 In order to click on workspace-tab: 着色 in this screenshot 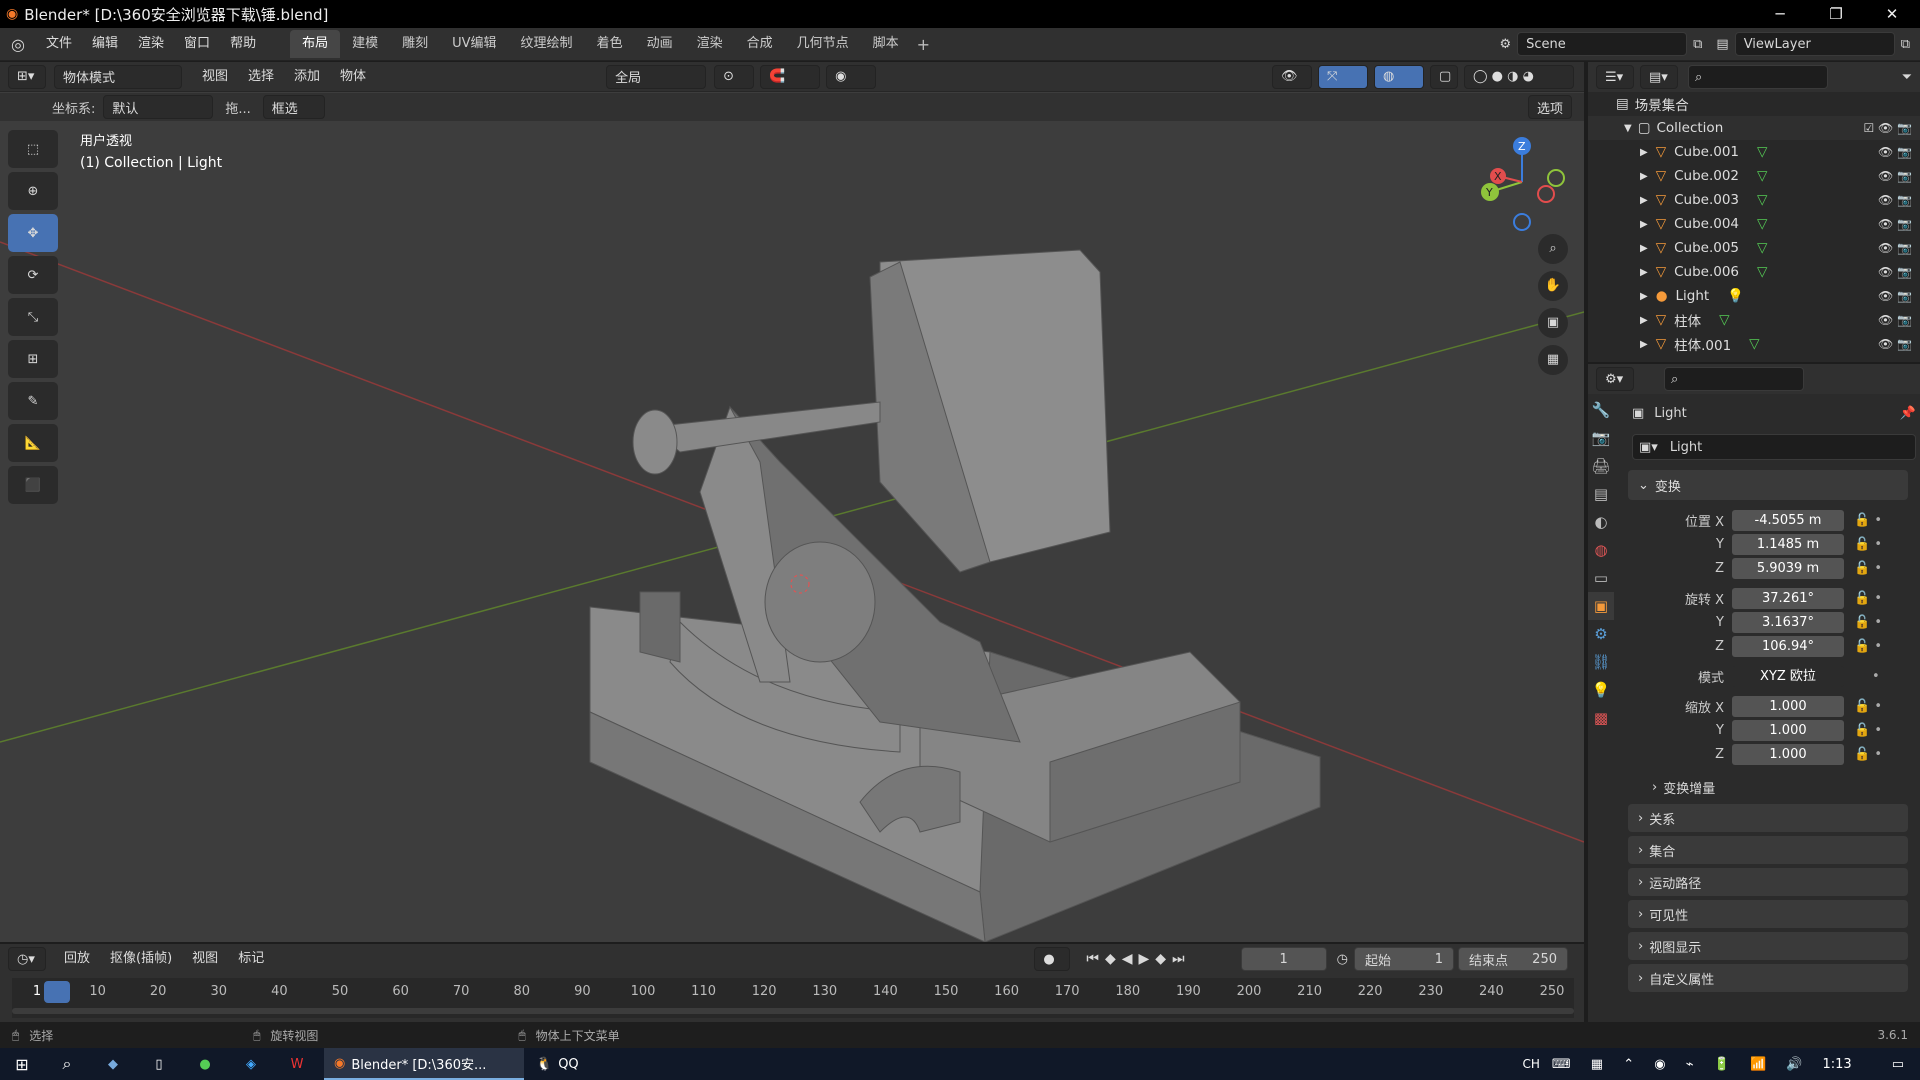, I will do `click(610, 44)`.